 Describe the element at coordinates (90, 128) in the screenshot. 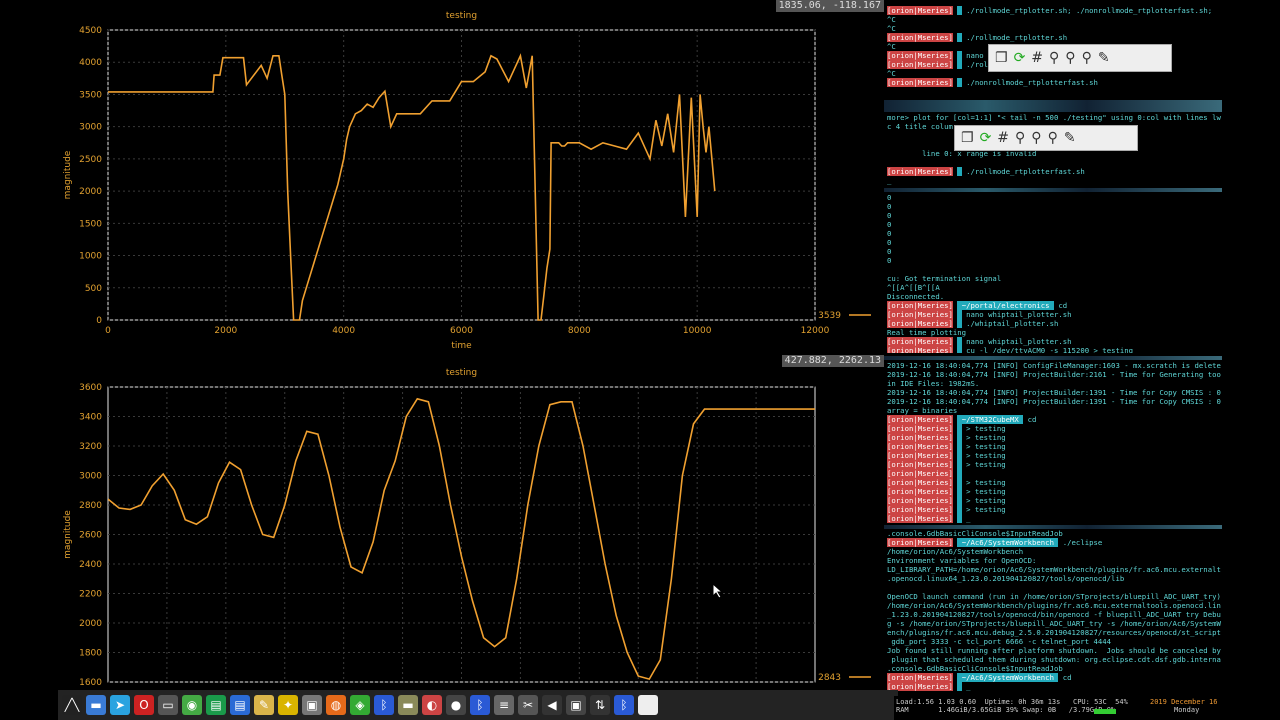

I see `y-tick-label: 3000` at that location.